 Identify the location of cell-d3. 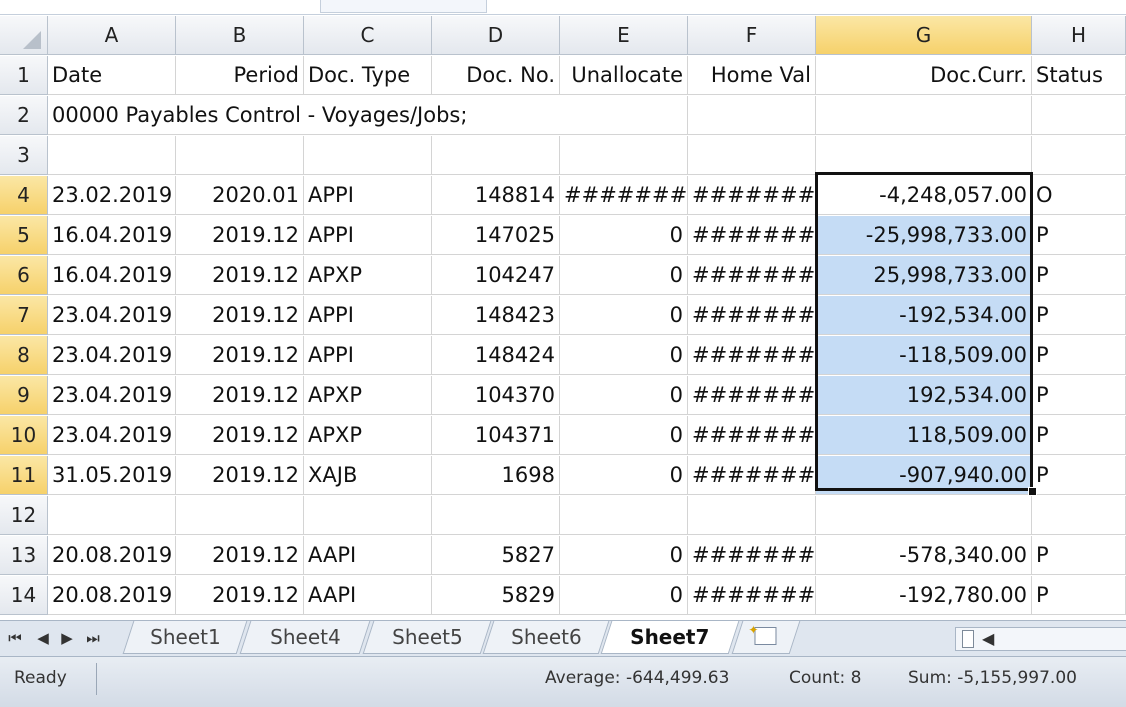
(496, 155).